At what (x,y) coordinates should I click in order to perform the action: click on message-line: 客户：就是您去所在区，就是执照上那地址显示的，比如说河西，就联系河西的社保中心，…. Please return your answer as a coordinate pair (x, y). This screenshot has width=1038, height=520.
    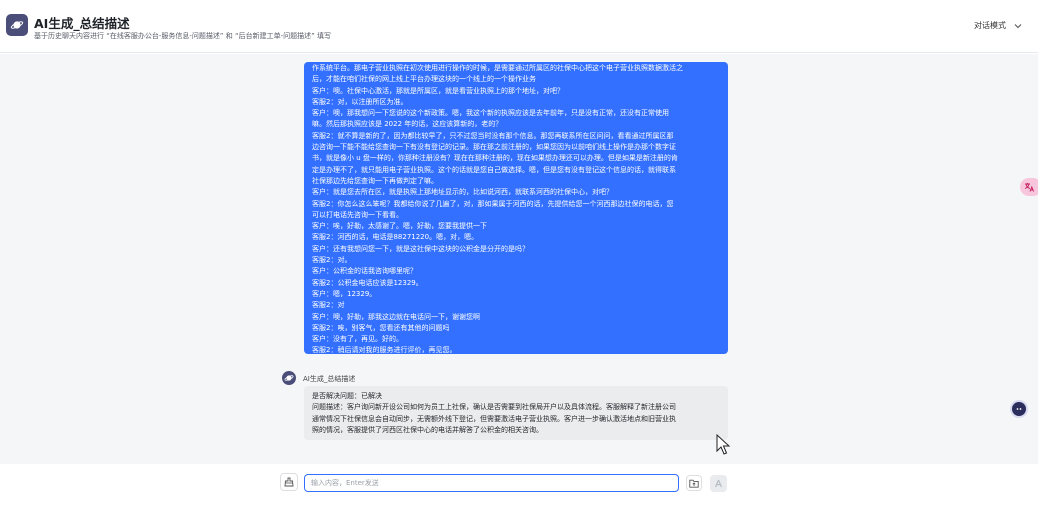
    Looking at the image, I should click on (462, 192).